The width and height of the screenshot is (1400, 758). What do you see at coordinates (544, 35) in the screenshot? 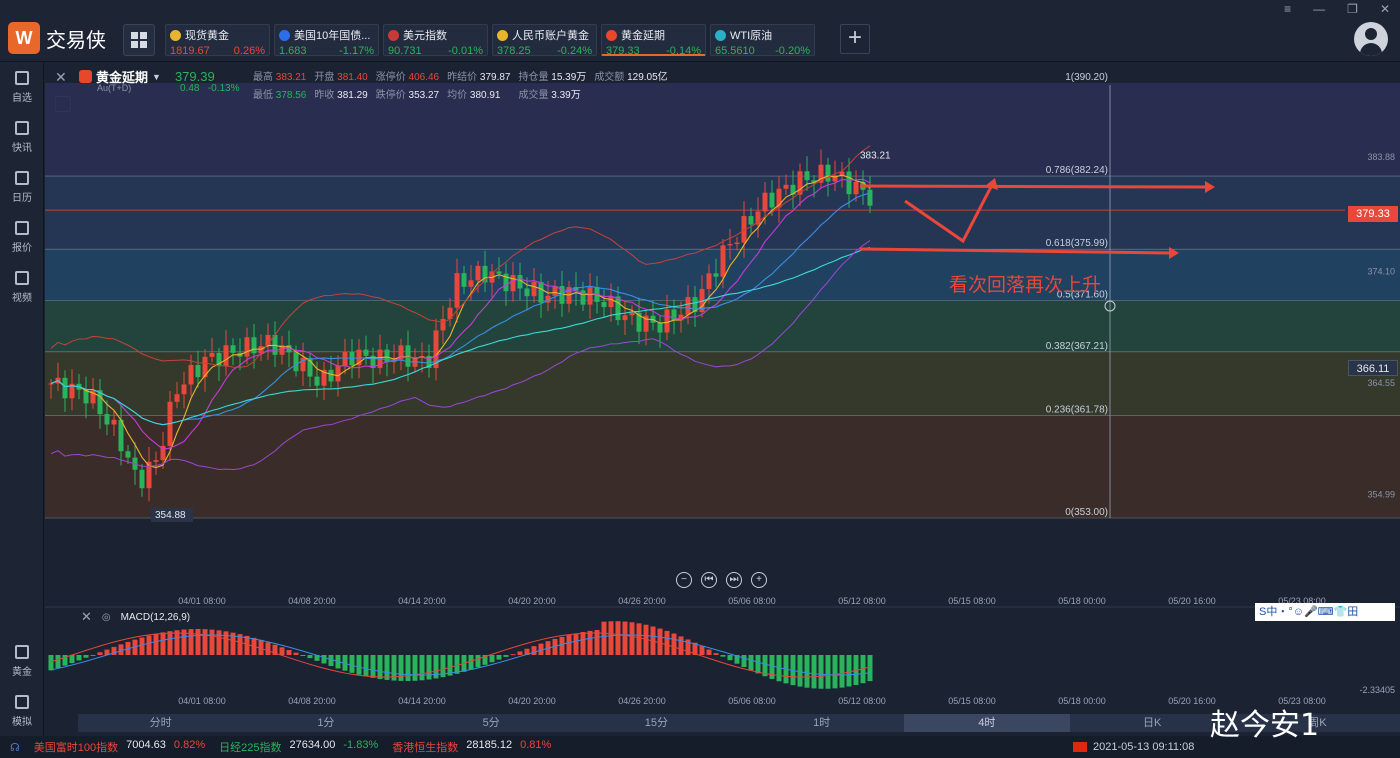
I see `ticker-name: 人民币账户黄金` at bounding box center [544, 35].